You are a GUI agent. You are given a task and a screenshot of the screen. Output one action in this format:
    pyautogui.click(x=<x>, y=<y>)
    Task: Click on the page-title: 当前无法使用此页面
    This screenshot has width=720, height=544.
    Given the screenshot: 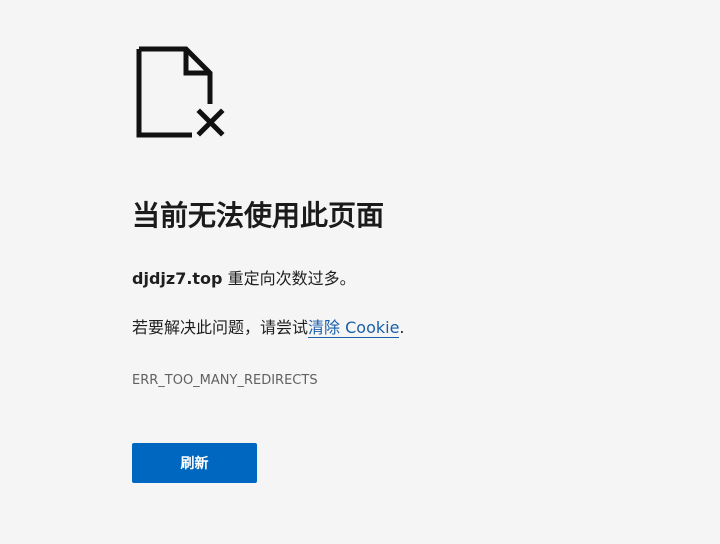 What is the action you would take?
    pyautogui.click(x=258, y=215)
    